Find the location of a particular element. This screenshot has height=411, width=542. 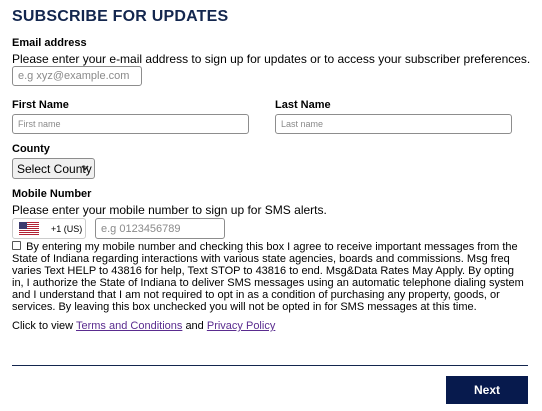

county-select: Select County is located at coordinates (53, 168).